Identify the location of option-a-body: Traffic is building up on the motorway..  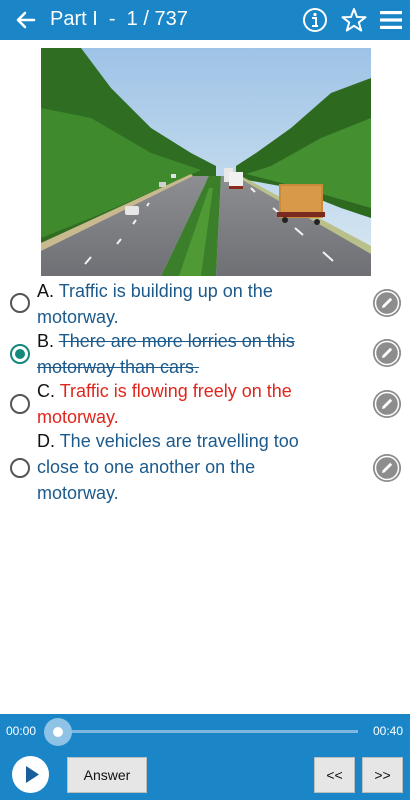
(155, 304).